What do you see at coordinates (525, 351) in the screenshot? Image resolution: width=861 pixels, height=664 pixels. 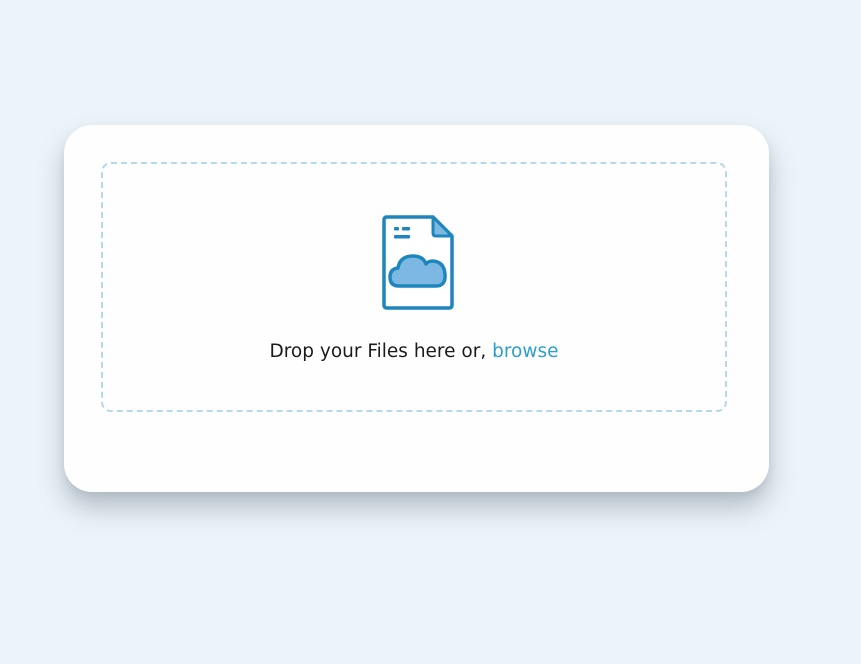 I see `browse-link: browse` at bounding box center [525, 351].